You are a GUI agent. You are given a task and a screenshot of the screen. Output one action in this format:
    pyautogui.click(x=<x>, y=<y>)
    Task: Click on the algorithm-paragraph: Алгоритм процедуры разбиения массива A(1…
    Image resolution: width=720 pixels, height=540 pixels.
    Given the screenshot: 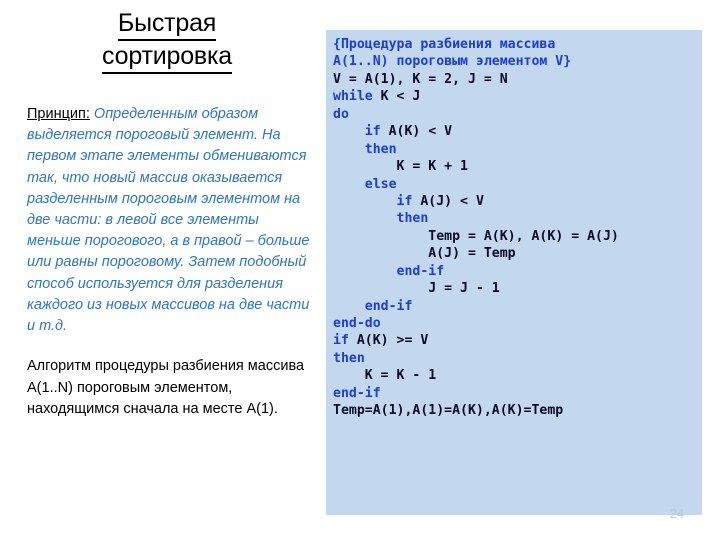 What is the action you would take?
    pyautogui.click(x=166, y=388)
    